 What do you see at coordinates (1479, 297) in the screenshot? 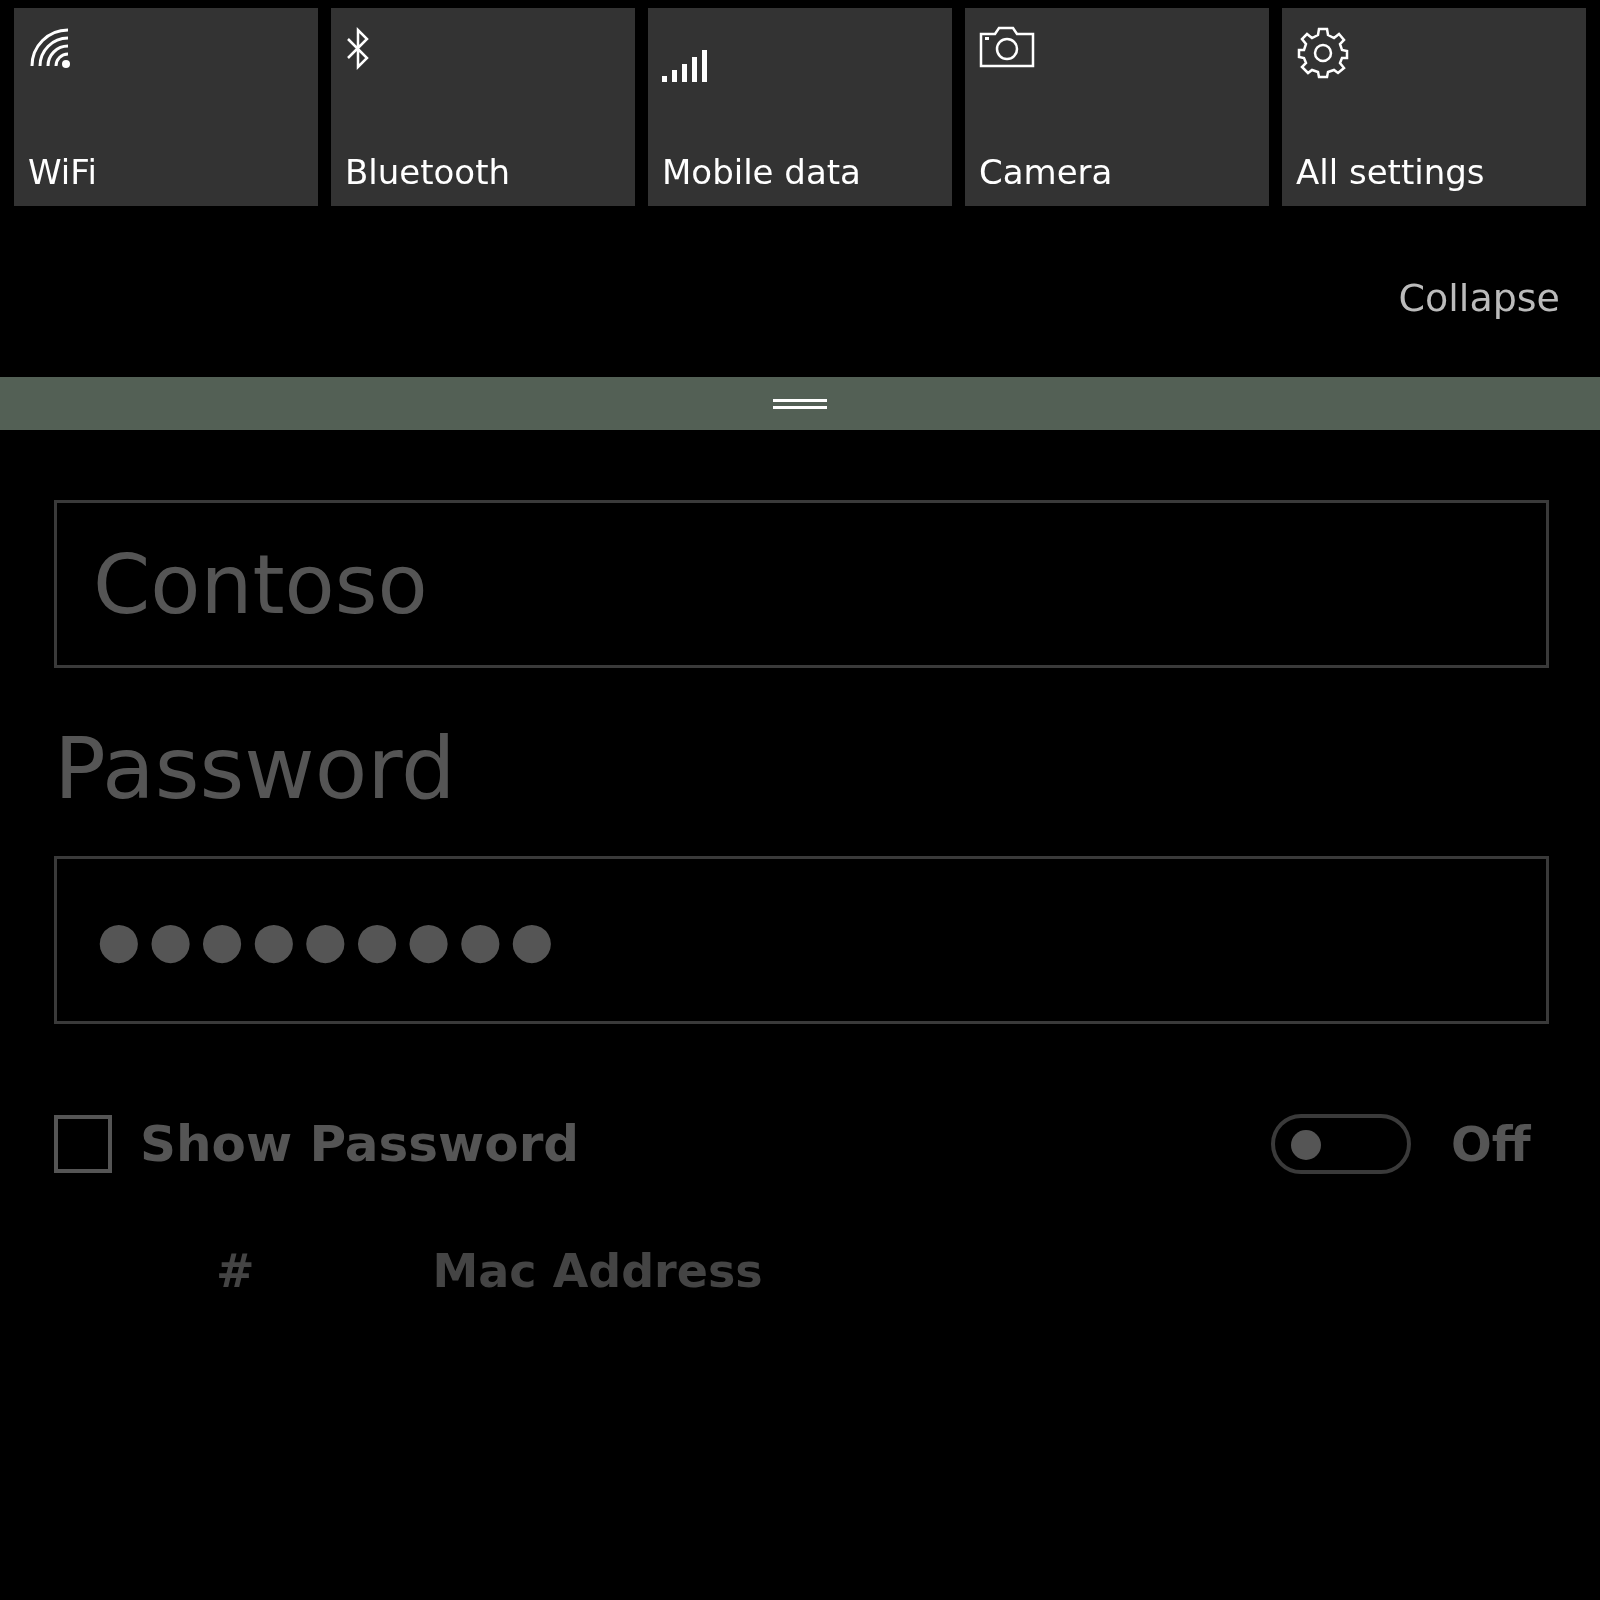
I see `collapse-link: Collapse` at bounding box center [1479, 297].